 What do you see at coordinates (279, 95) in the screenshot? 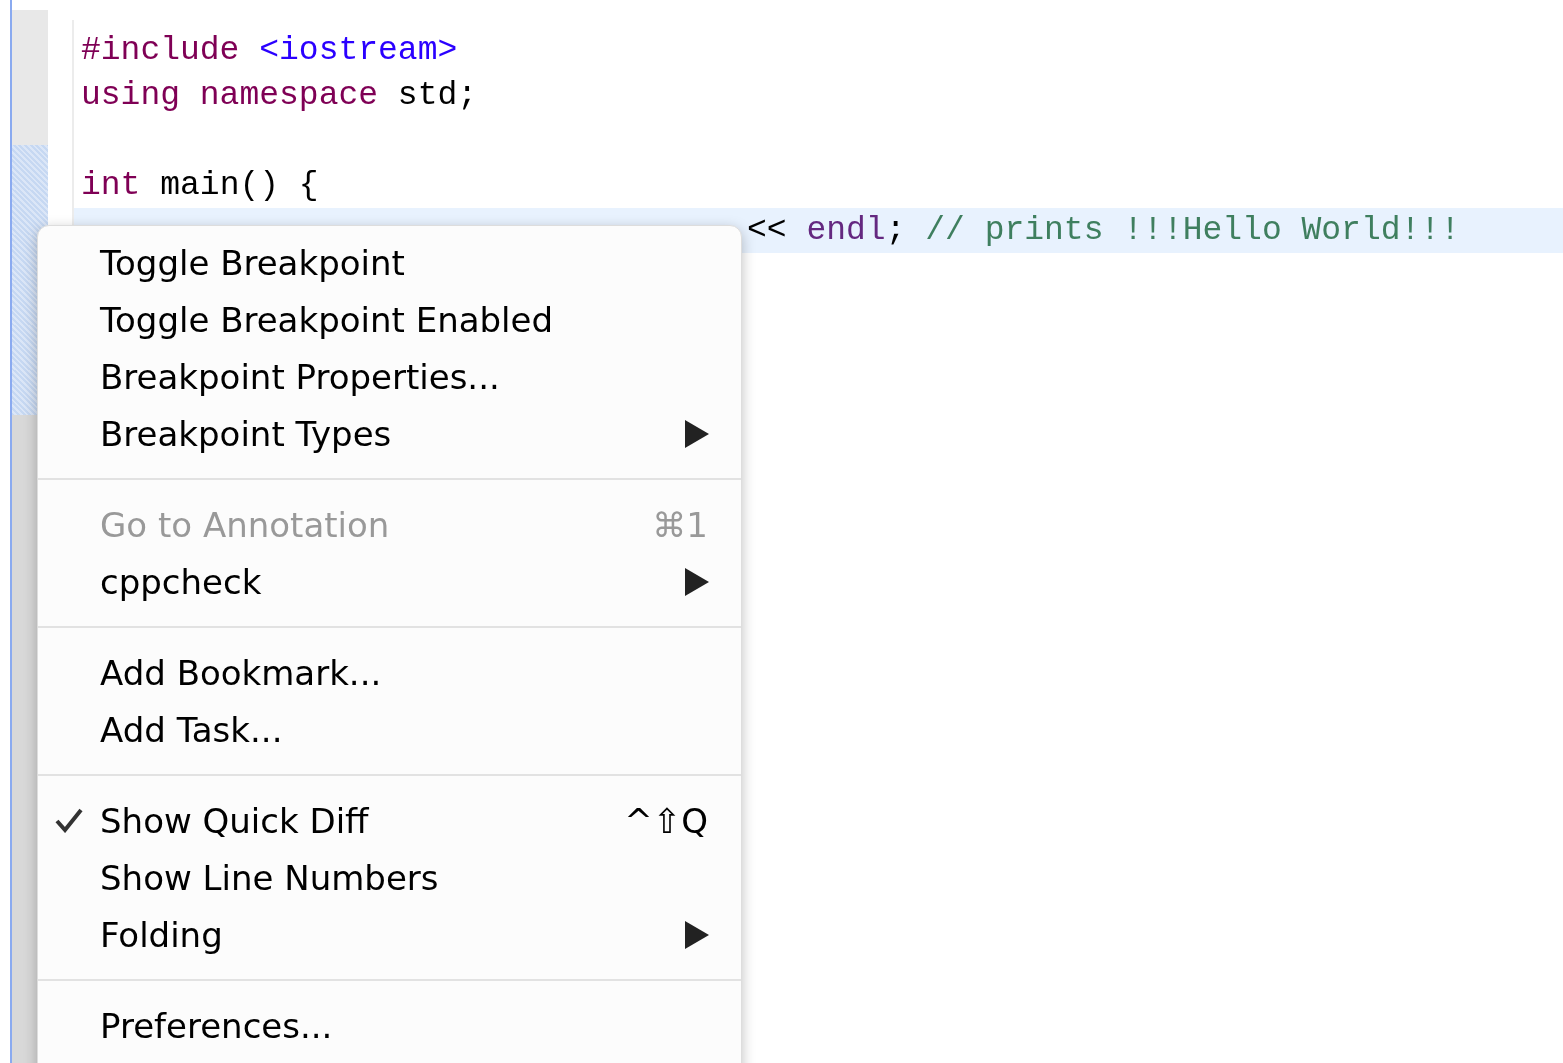
I see `code-line: using namespace std;` at bounding box center [279, 95].